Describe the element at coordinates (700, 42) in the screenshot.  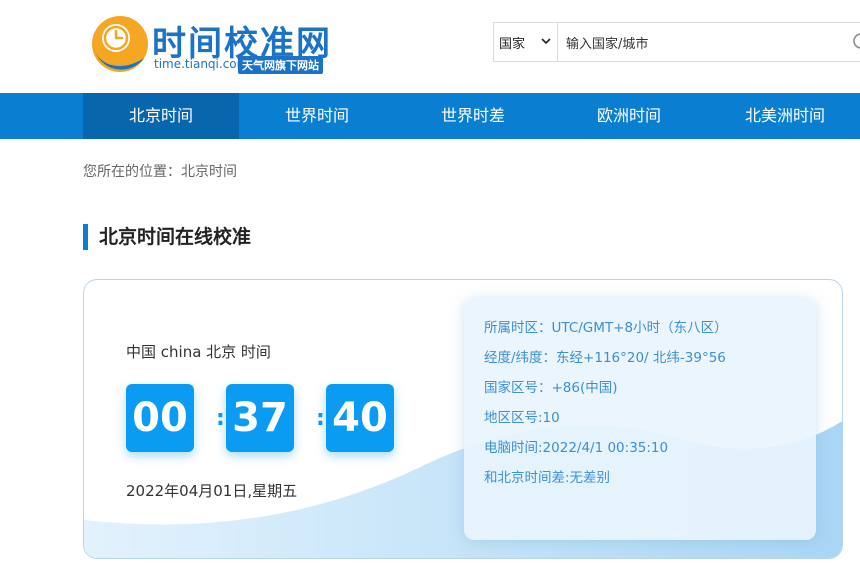
I see `search-input: 输入国家/城市` at that location.